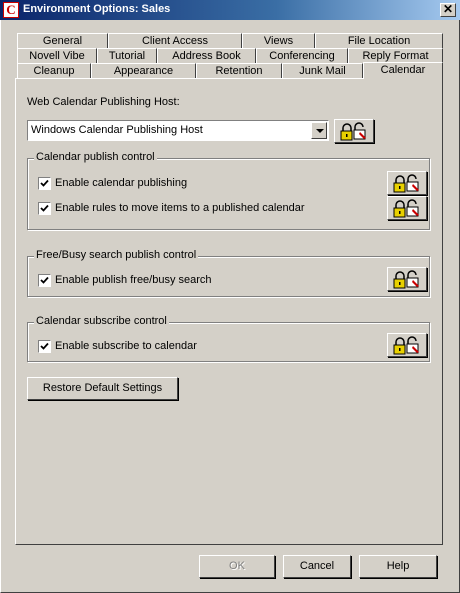  What do you see at coordinates (54, 70) in the screenshot?
I see `tab-cleanup: Cleanup` at bounding box center [54, 70].